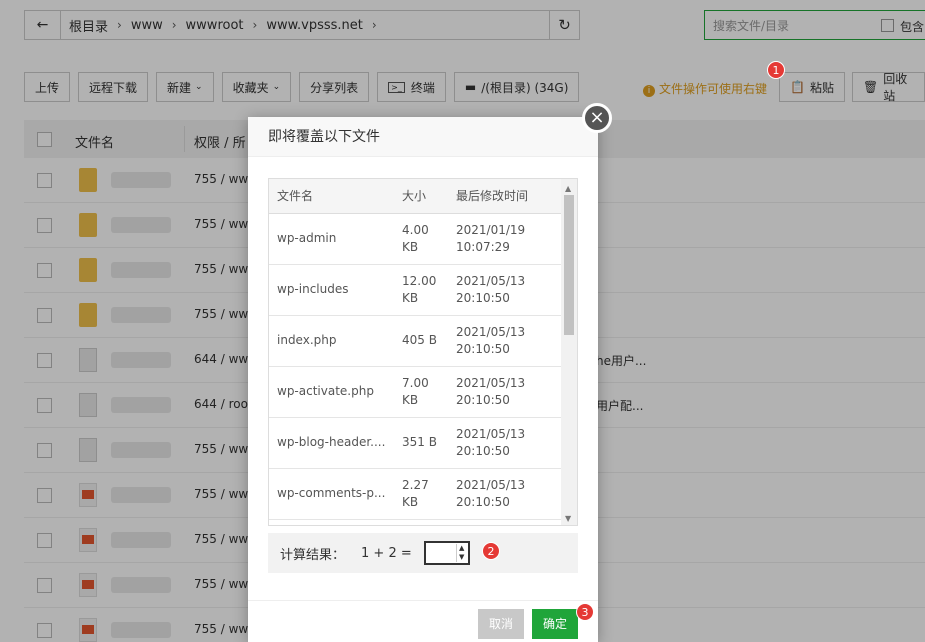 This screenshot has width=925, height=642. Describe the element at coordinates (421, 289) in the screenshot. I see `file-size: 12.00 KB` at that location.